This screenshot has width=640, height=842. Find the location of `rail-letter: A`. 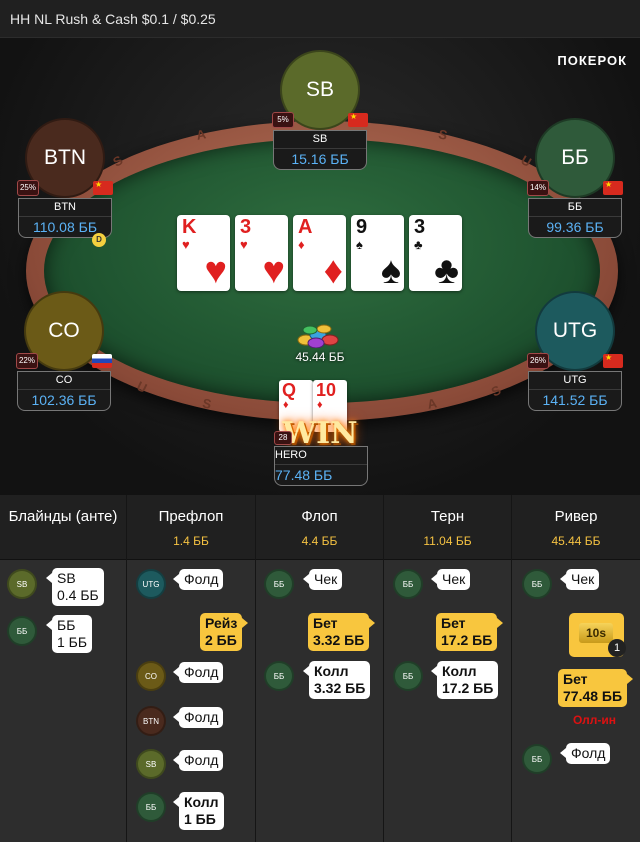

rail-letter: A is located at coordinates (432, 403).